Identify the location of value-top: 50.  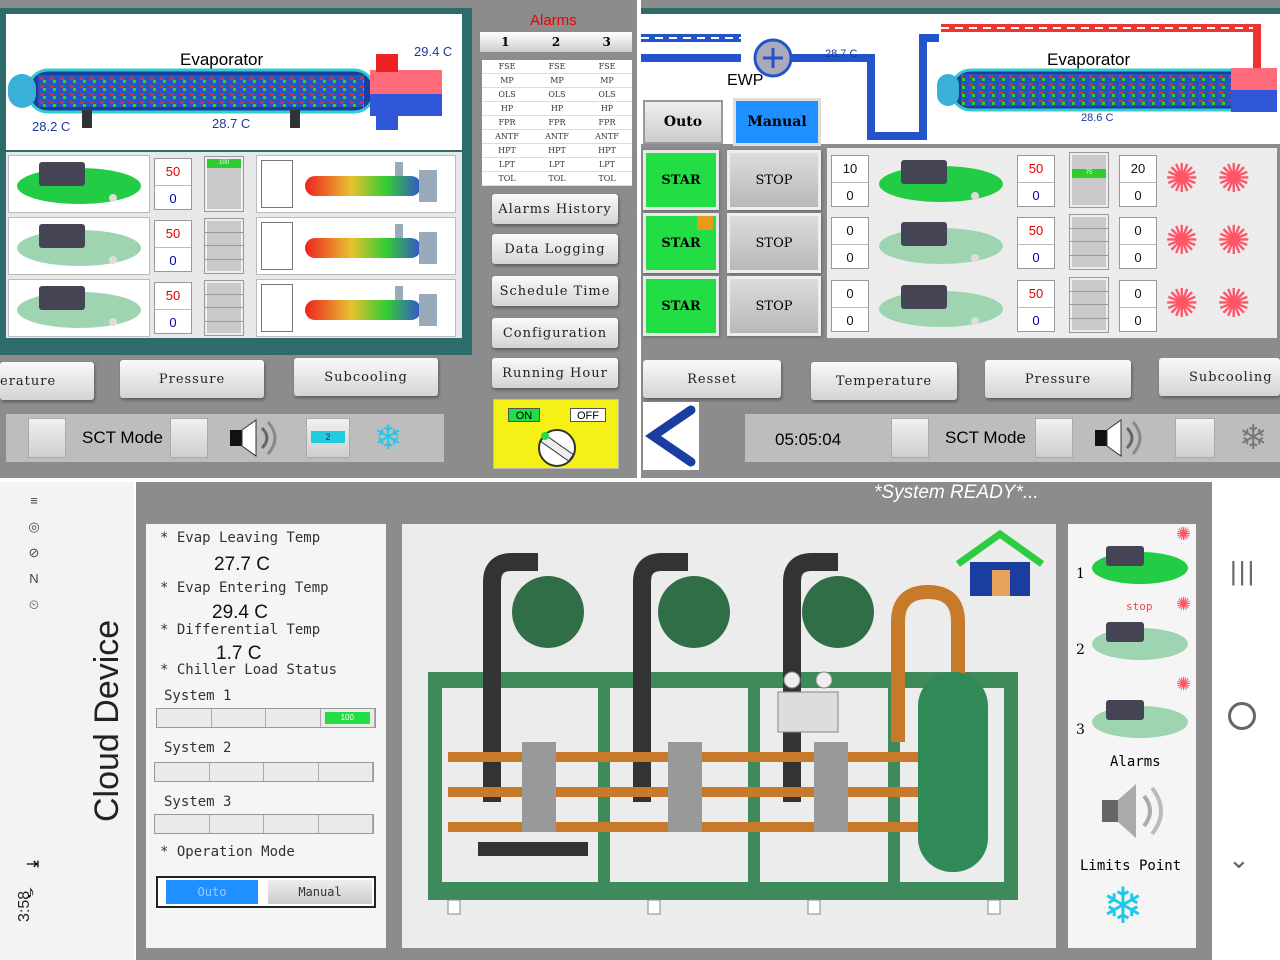
(173, 171).